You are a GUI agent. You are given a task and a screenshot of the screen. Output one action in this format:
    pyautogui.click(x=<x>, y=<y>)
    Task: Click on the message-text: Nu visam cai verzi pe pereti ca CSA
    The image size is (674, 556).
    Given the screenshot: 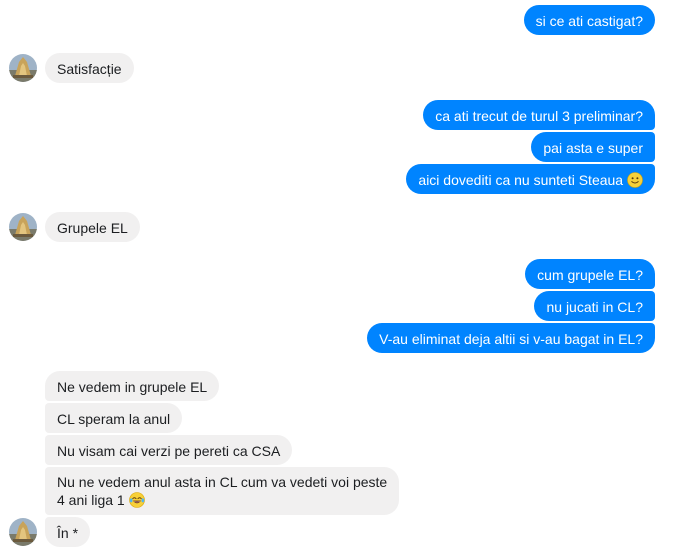 What is the action you would take?
    pyautogui.click(x=169, y=451)
    